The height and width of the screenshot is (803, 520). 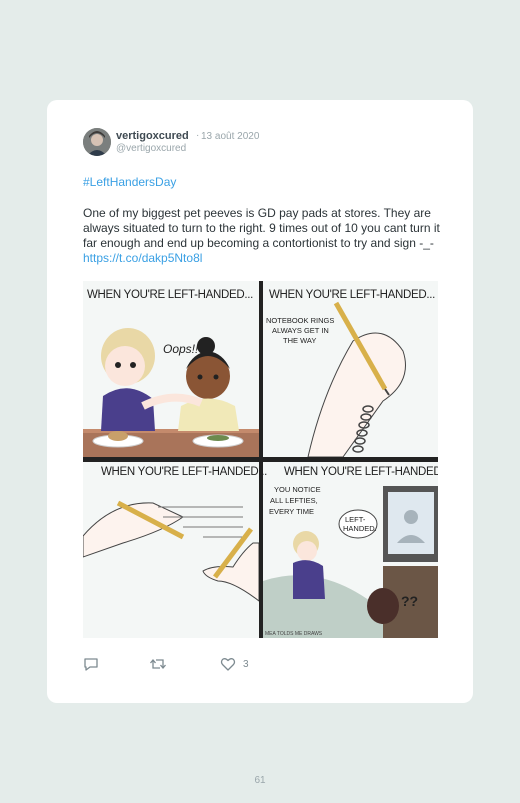 What do you see at coordinates (300, 320) in the screenshot?
I see `panel2-note-line1: NOTEBOOK RINGS` at bounding box center [300, 320].